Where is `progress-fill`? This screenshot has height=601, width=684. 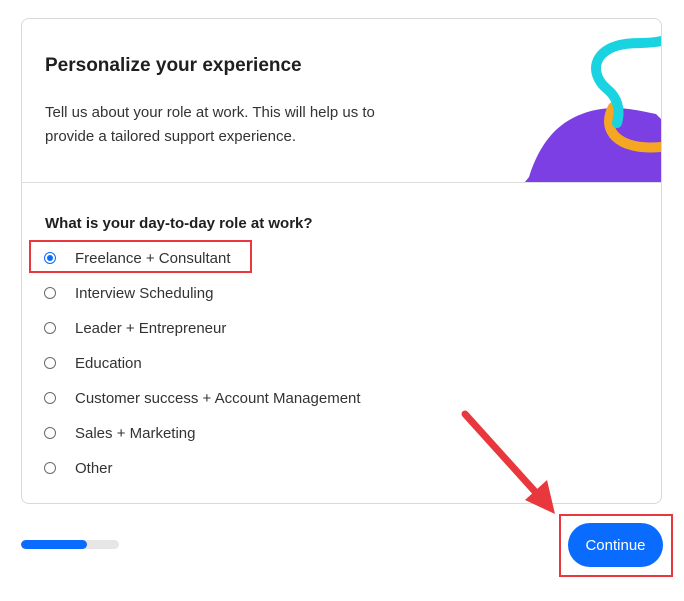
progress-fill is located at coordinates (54, 544).